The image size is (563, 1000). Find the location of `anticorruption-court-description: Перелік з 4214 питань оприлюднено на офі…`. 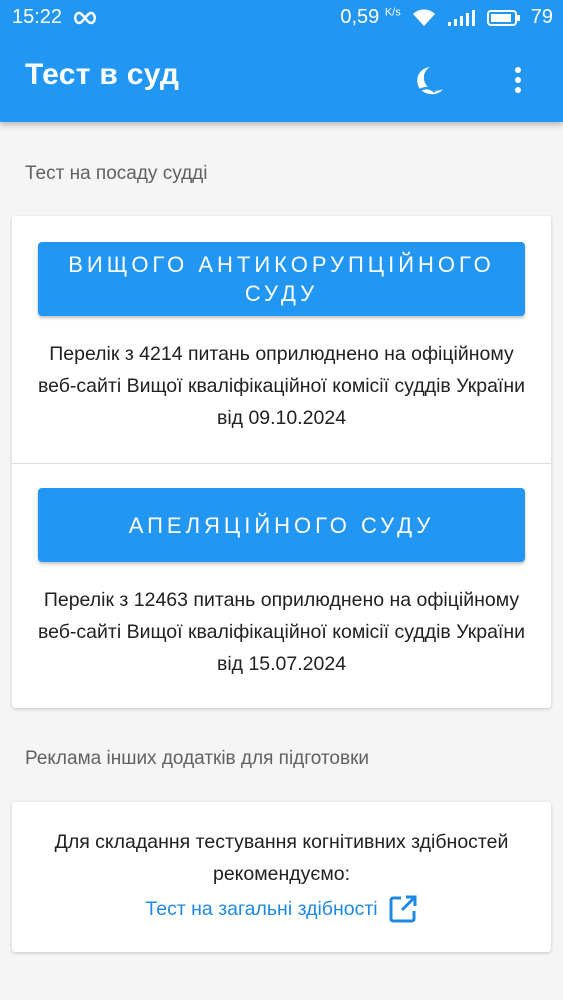

anticorruption-court-description: Перелік з 4214 питань оприлюднено на офі… is located at coordinates (281, 386).